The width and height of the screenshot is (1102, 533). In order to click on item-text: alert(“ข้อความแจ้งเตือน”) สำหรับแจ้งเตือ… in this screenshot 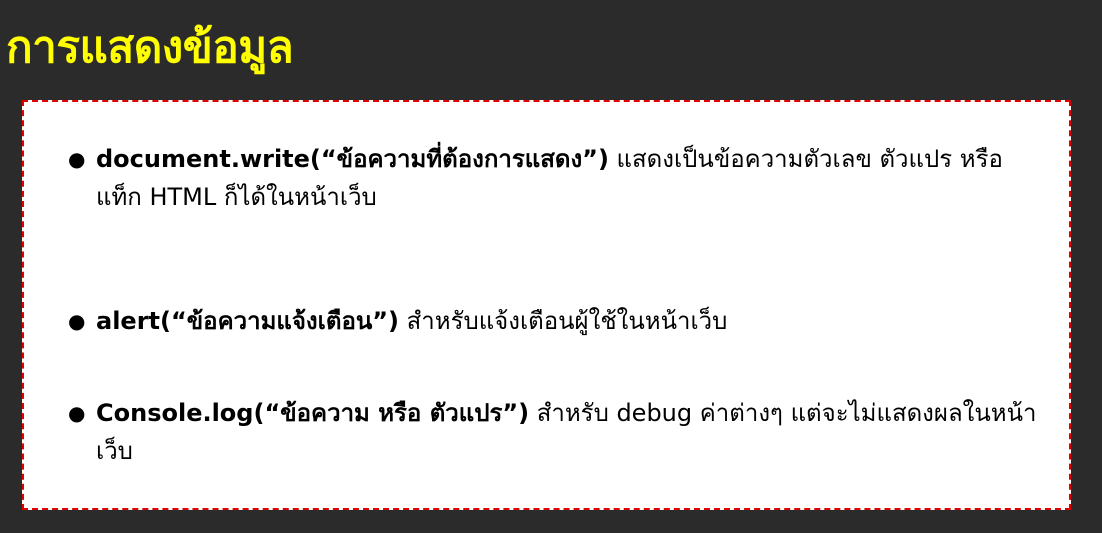, I will do `click(567, 321)`.